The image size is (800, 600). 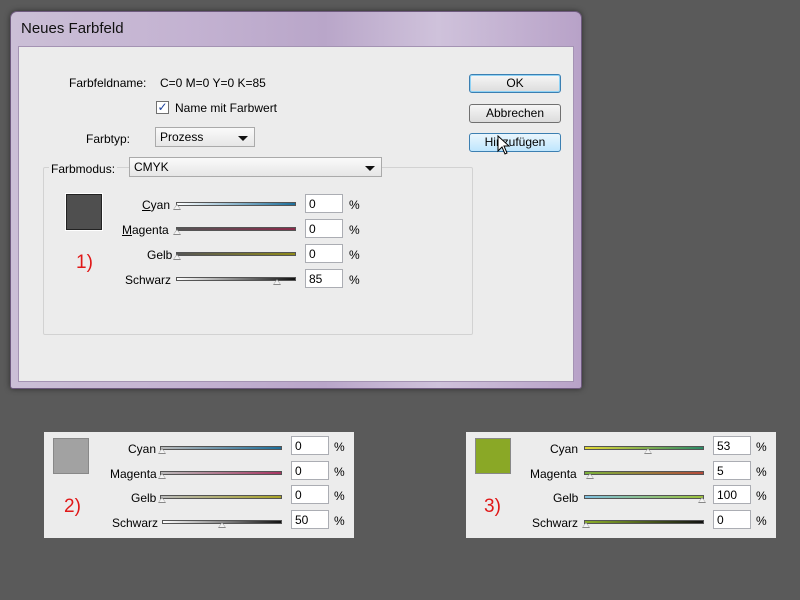 What do you see at coordinates (324, 278) in the screenshot?
I see `black-value-input: 85` at bounding box center [324, 278].